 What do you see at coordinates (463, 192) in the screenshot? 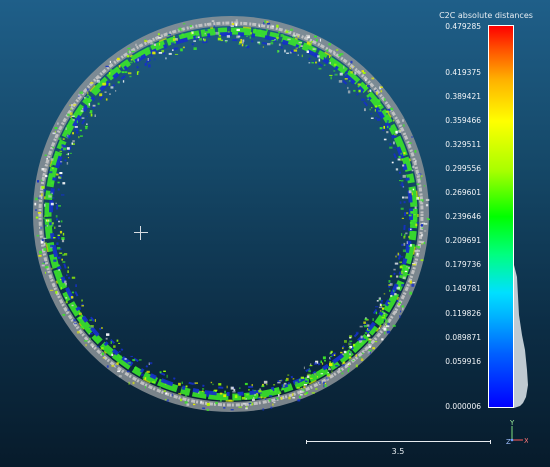
I see `colorbar-tick: 0.269601` at bounding box center [463, 192].